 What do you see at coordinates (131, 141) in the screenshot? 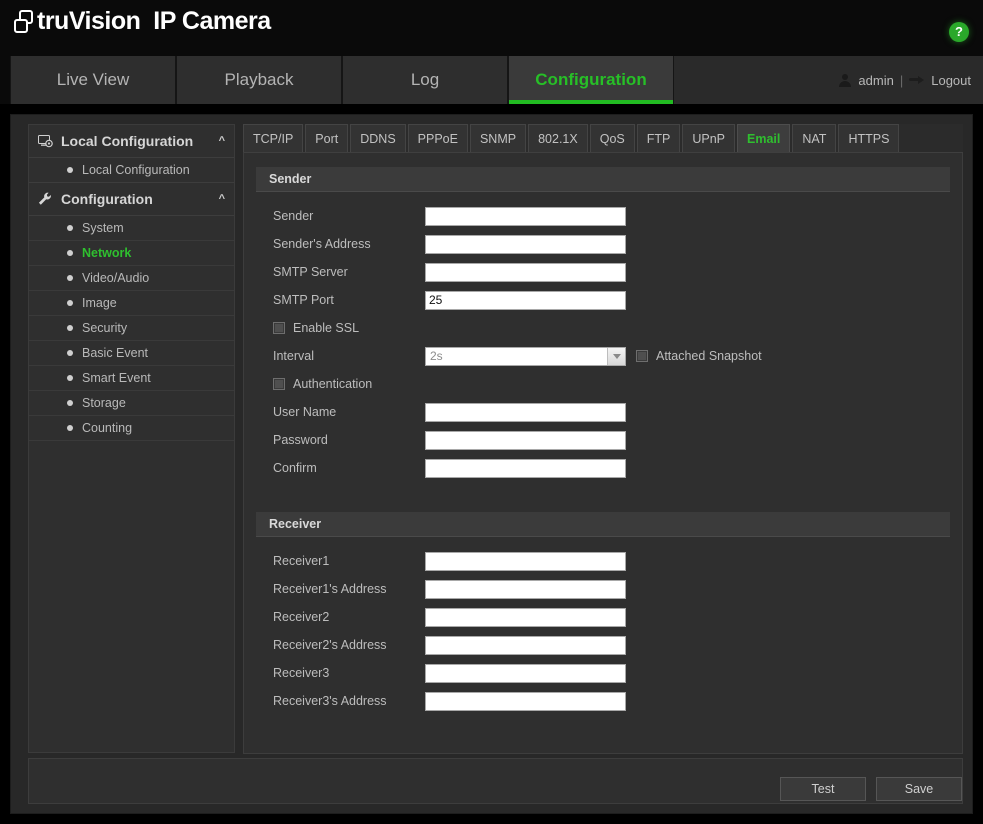
I see `sidebar-group-local-configuration: Local Configuration ^` at bounding box center [131, 141].